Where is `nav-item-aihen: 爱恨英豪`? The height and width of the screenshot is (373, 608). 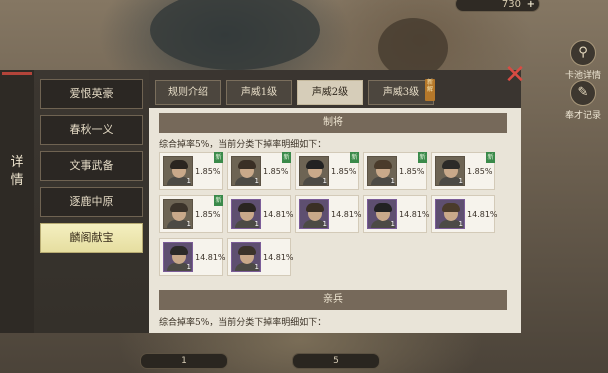
nav-item-aihen: 爱恨英豪 is located at coordinates (91, 94).